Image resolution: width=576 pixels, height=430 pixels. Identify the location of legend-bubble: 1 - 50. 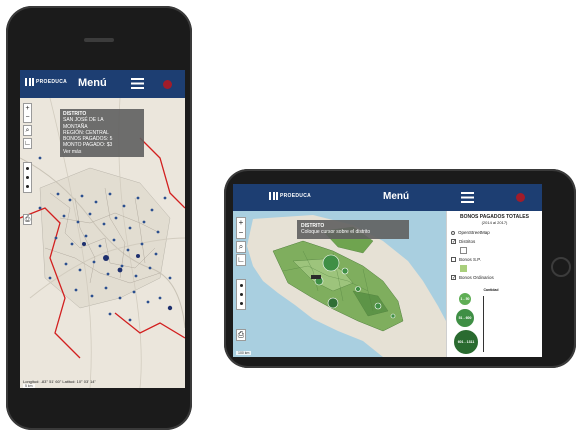
(465, 299).